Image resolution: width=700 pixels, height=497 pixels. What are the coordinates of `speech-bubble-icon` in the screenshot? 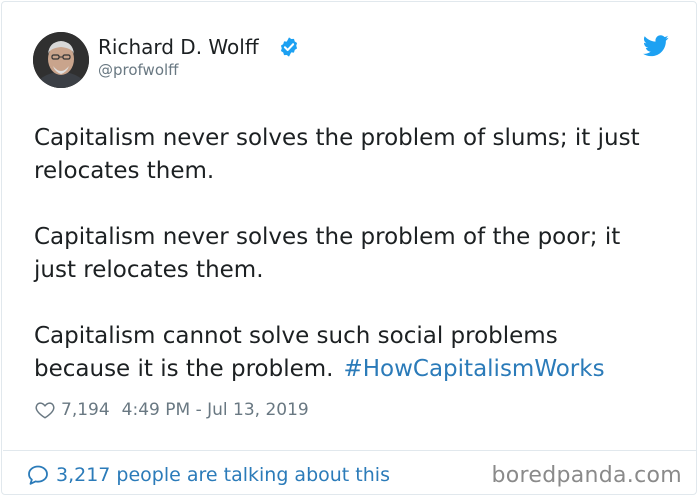 It's located at (38, 475).